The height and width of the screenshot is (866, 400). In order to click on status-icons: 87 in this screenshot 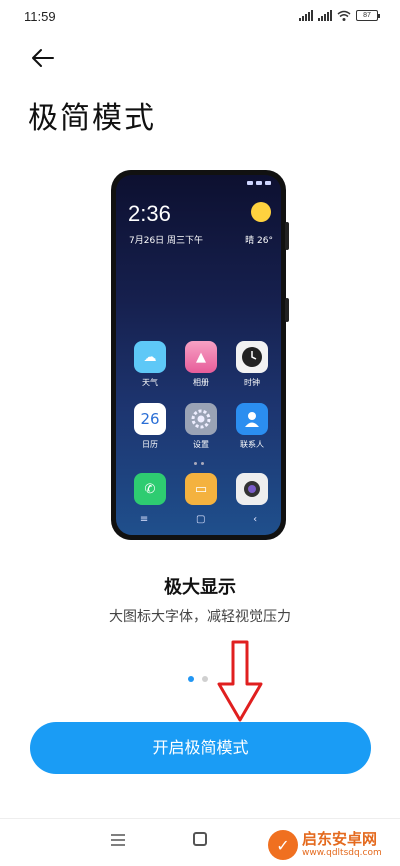, I will do `click(339, 15)`.